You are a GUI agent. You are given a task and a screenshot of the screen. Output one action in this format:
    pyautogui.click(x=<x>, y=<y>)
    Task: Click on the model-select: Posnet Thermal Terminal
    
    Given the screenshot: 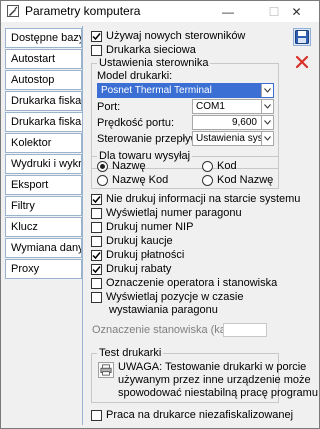 What is the action you would take?
    pyautogui.click(x=185, y=90)
    